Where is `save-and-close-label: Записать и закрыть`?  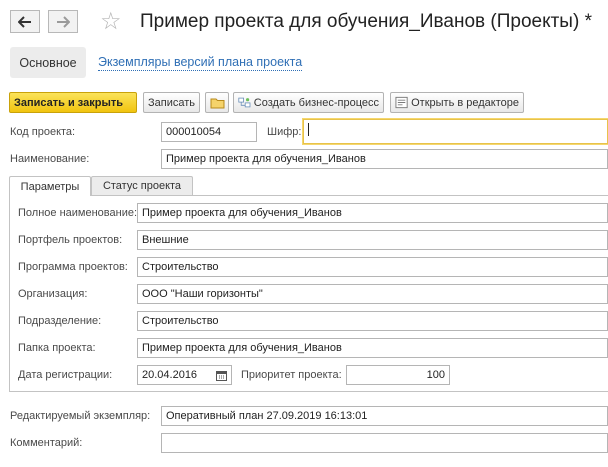 save-and-close-label: Записать и закрыть is located at coordinates (69, 102).